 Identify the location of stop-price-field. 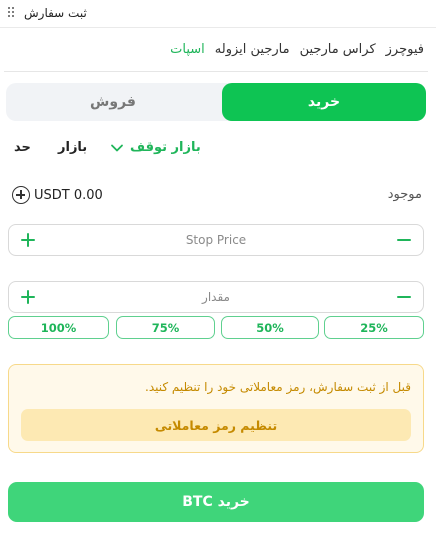
(216, 240).